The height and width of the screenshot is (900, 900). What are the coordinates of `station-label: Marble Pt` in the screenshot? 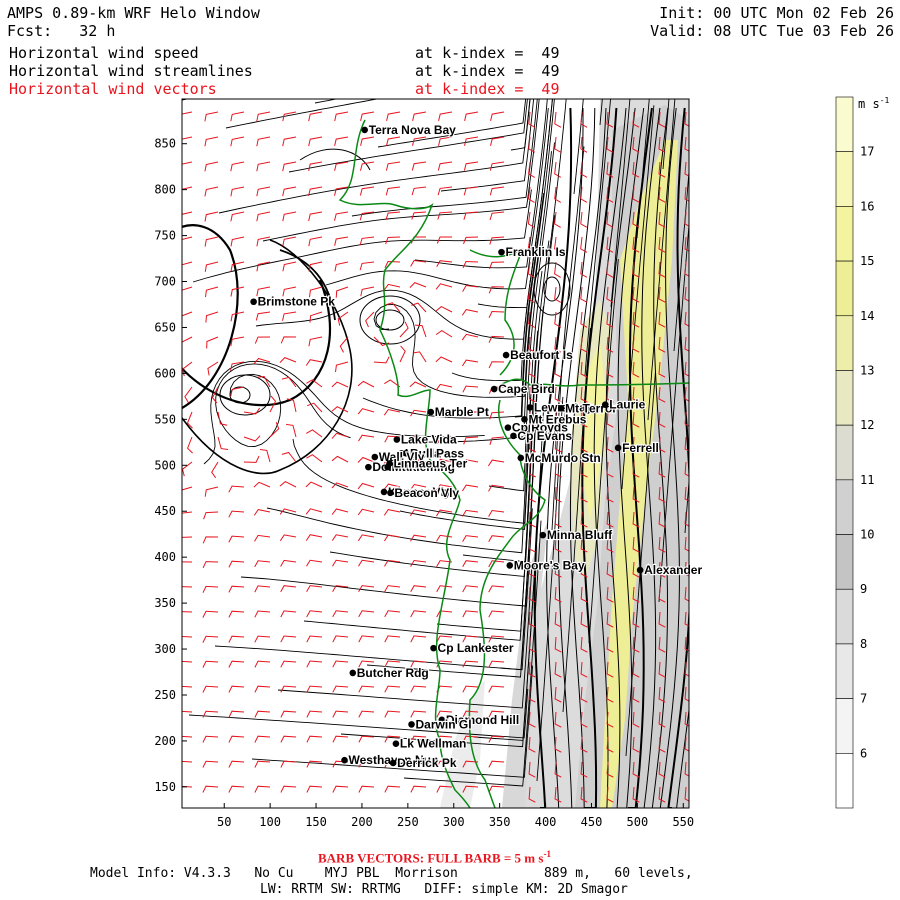 It's located at (462, 412).